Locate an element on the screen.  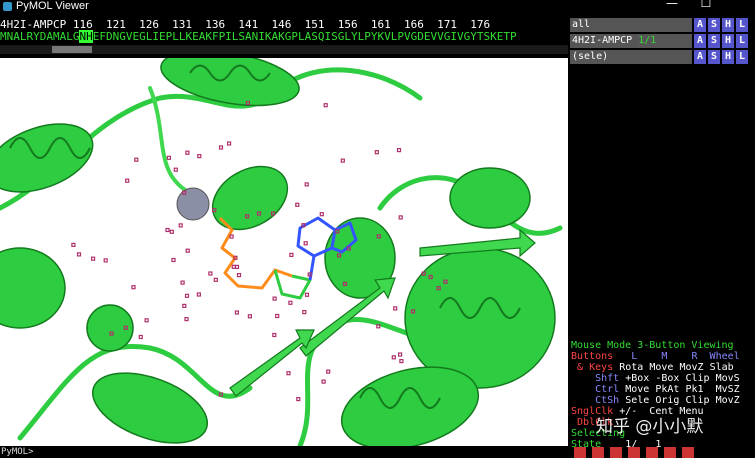
protein-loop is located at coordinates (175, 143).